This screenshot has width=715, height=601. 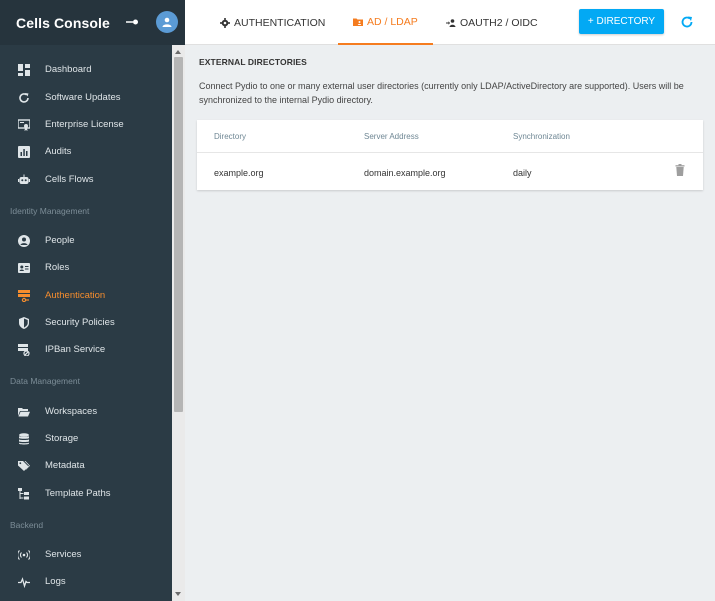 What do you see at coordinates (178, 594) in the screenshot?
I see `scroll-down-arrow-icon` at bounding box center [178, 594].